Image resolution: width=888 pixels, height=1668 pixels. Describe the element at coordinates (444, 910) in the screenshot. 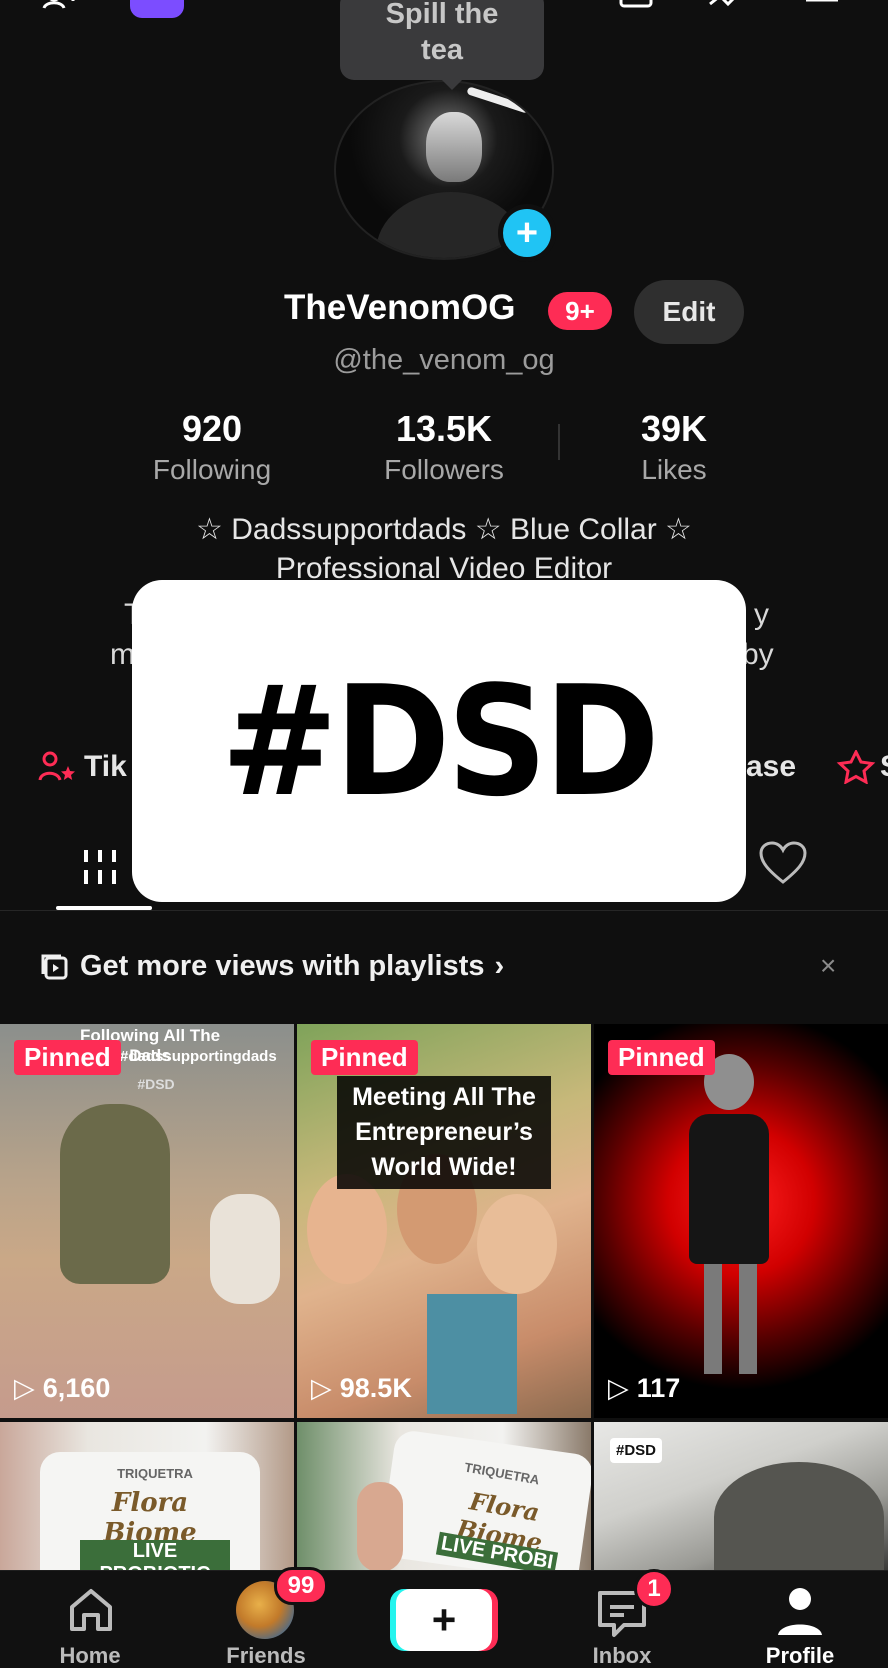

I see `tab-separator` at that location.